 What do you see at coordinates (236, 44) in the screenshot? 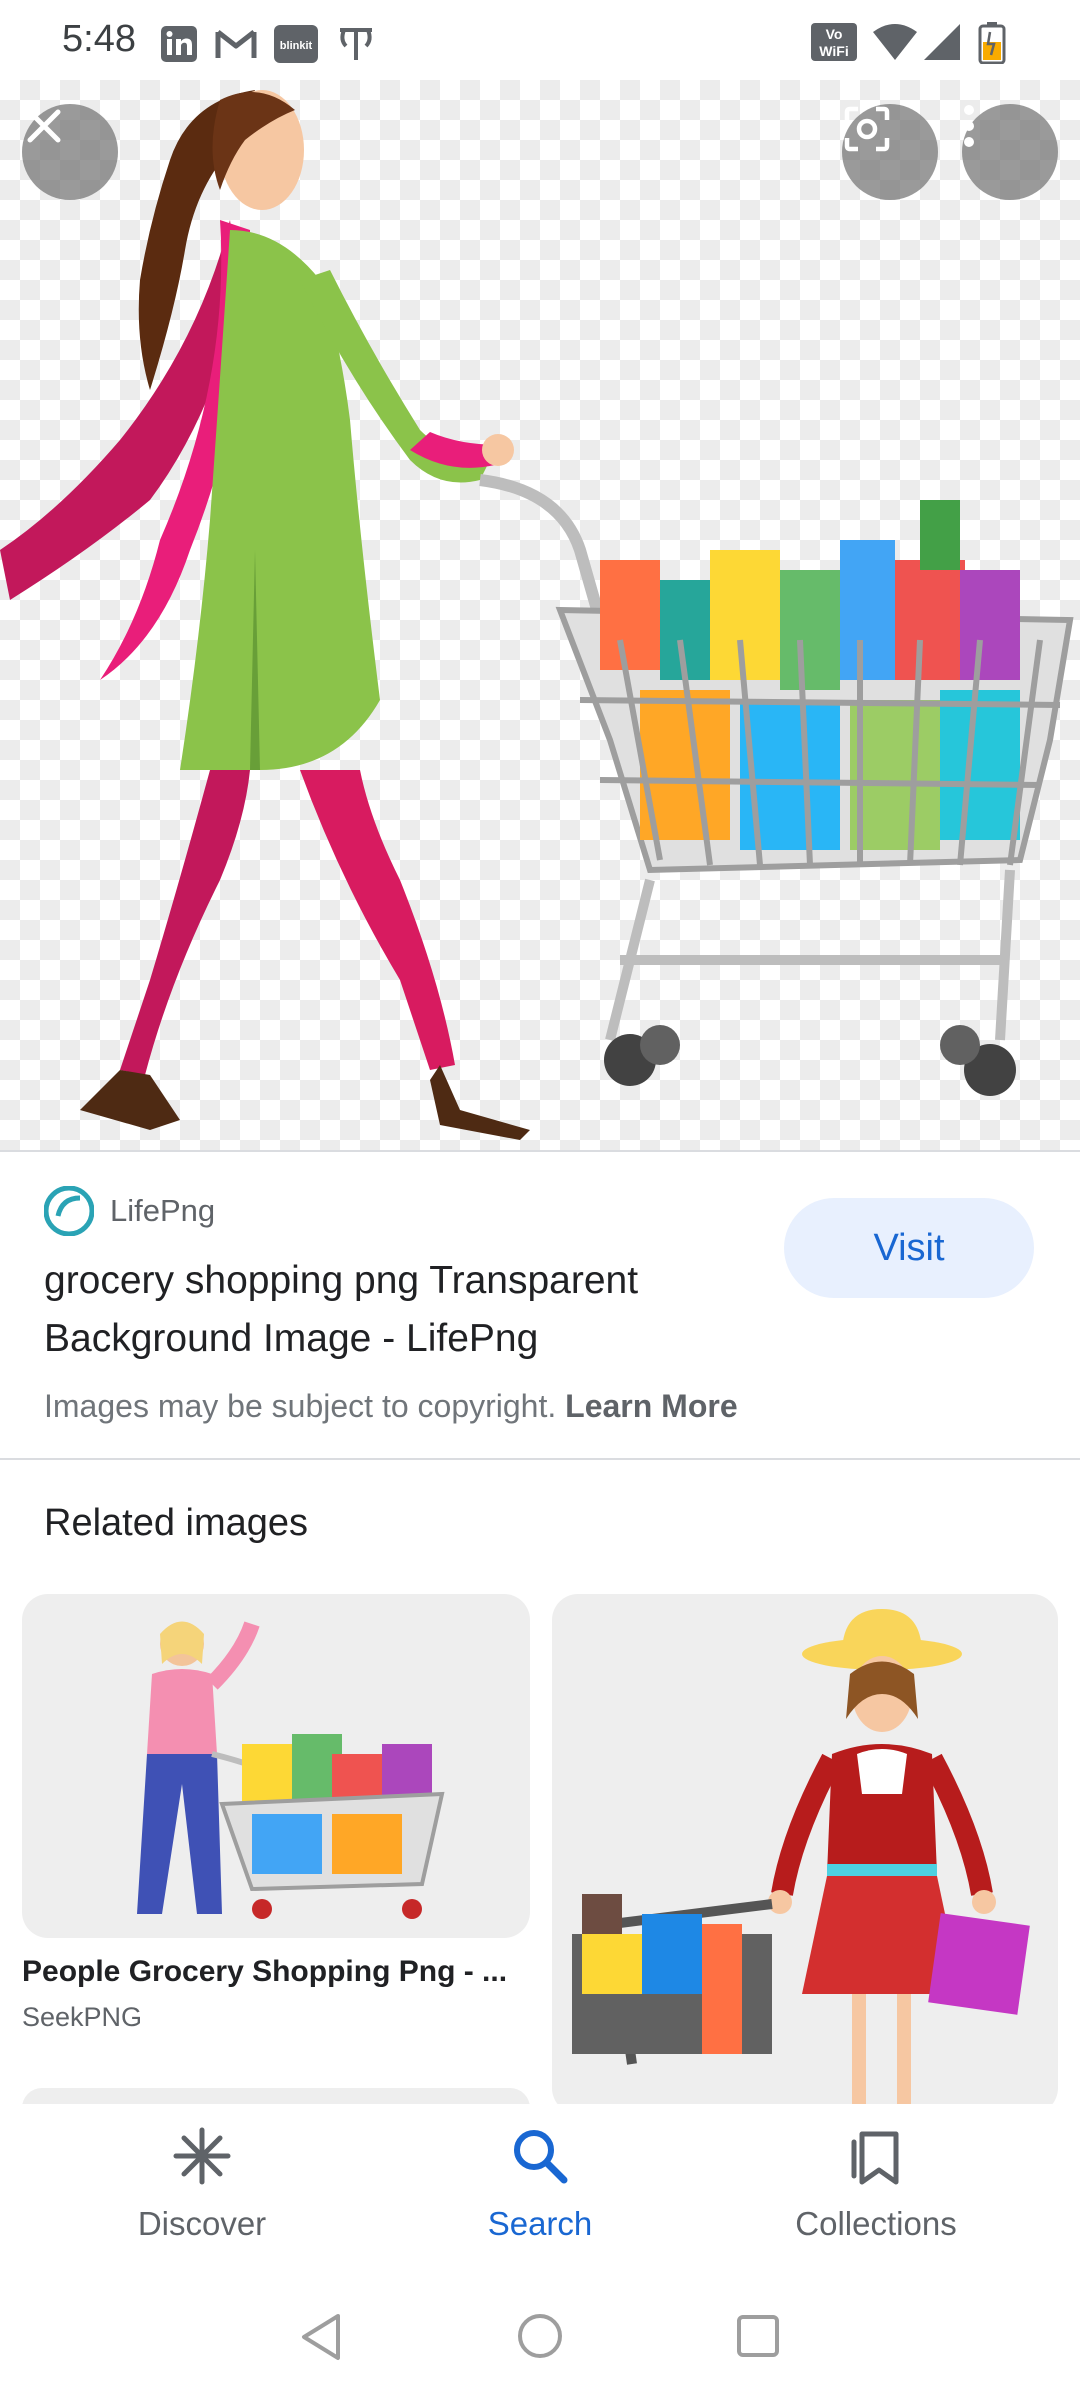
I see `gmail-icon` at bounding box center [236, 44].